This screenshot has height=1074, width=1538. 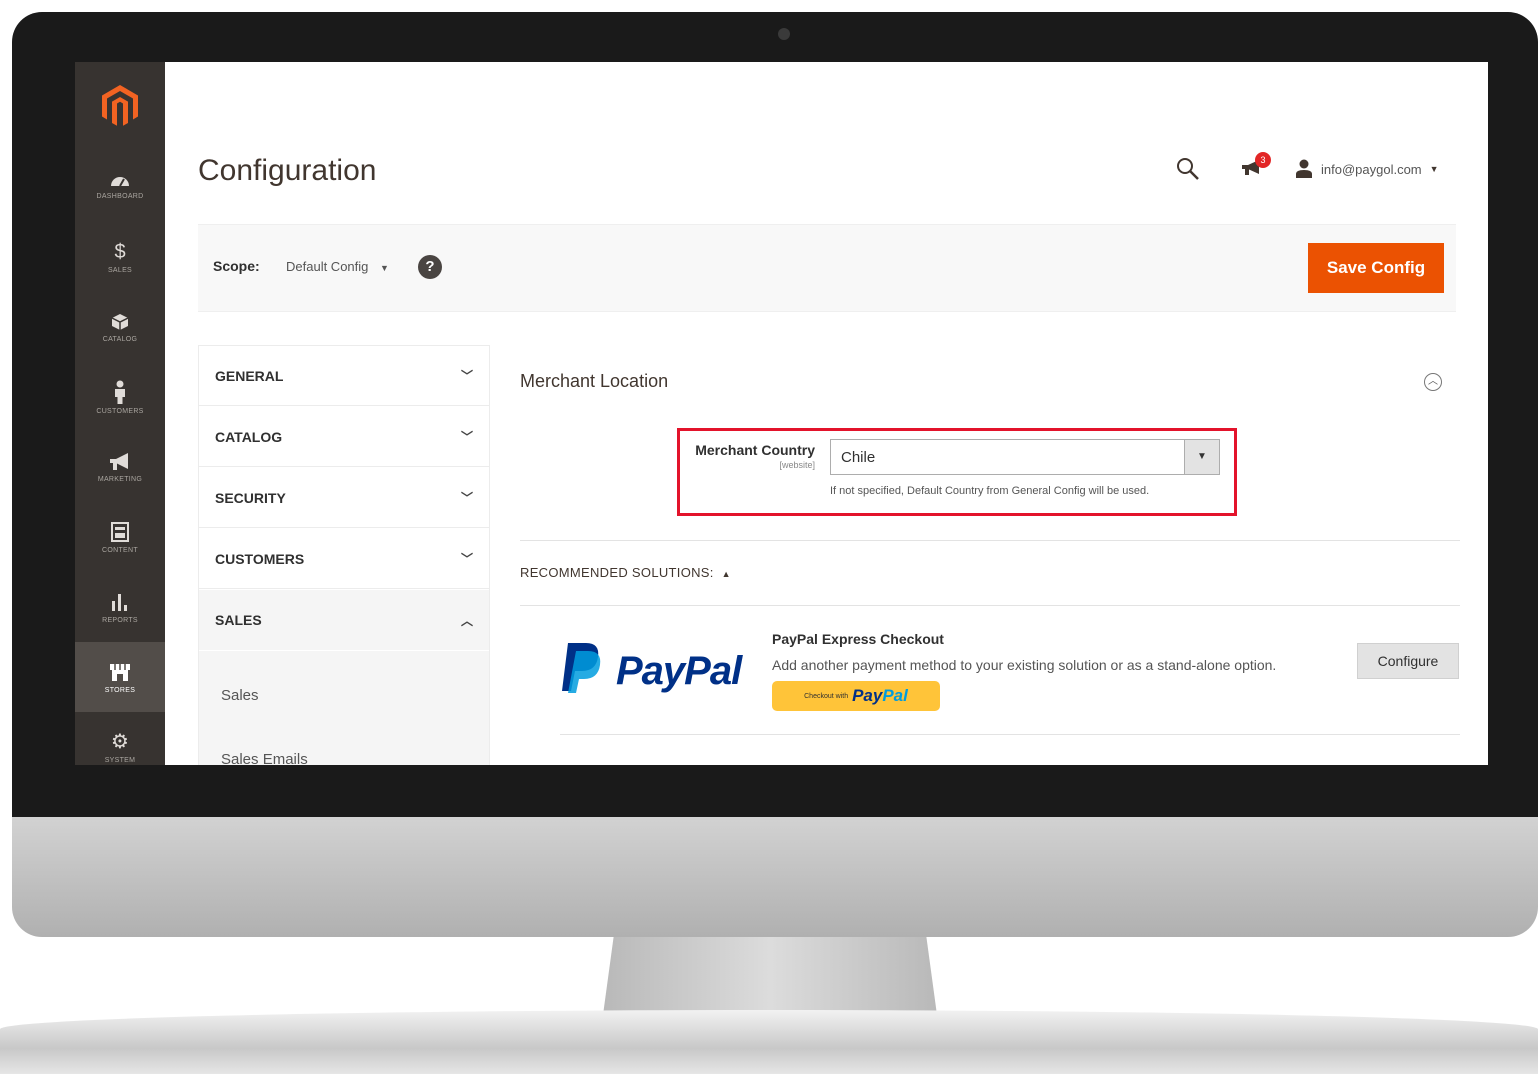 I want to click on sidebar-item-content: CONTENT, so click(x=120, y=537).